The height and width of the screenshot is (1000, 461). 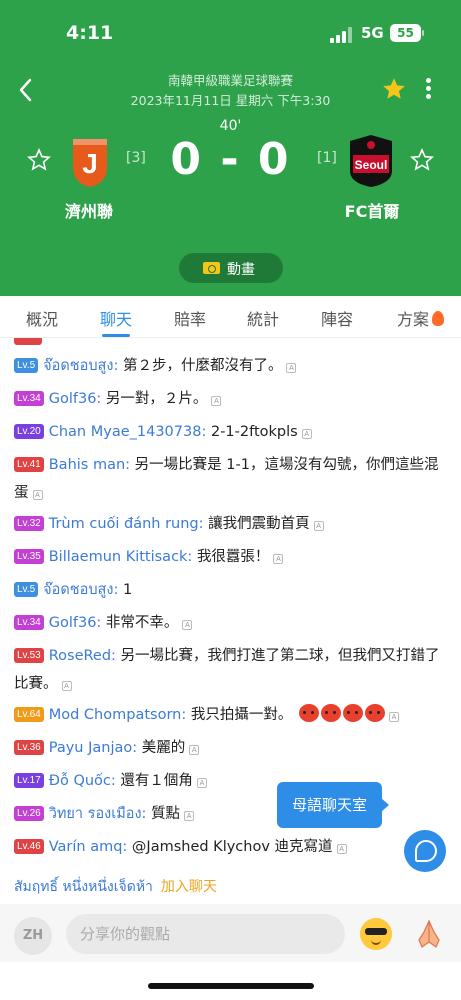 I want to click on favorite-star-icon, so click(x=394, y=89).